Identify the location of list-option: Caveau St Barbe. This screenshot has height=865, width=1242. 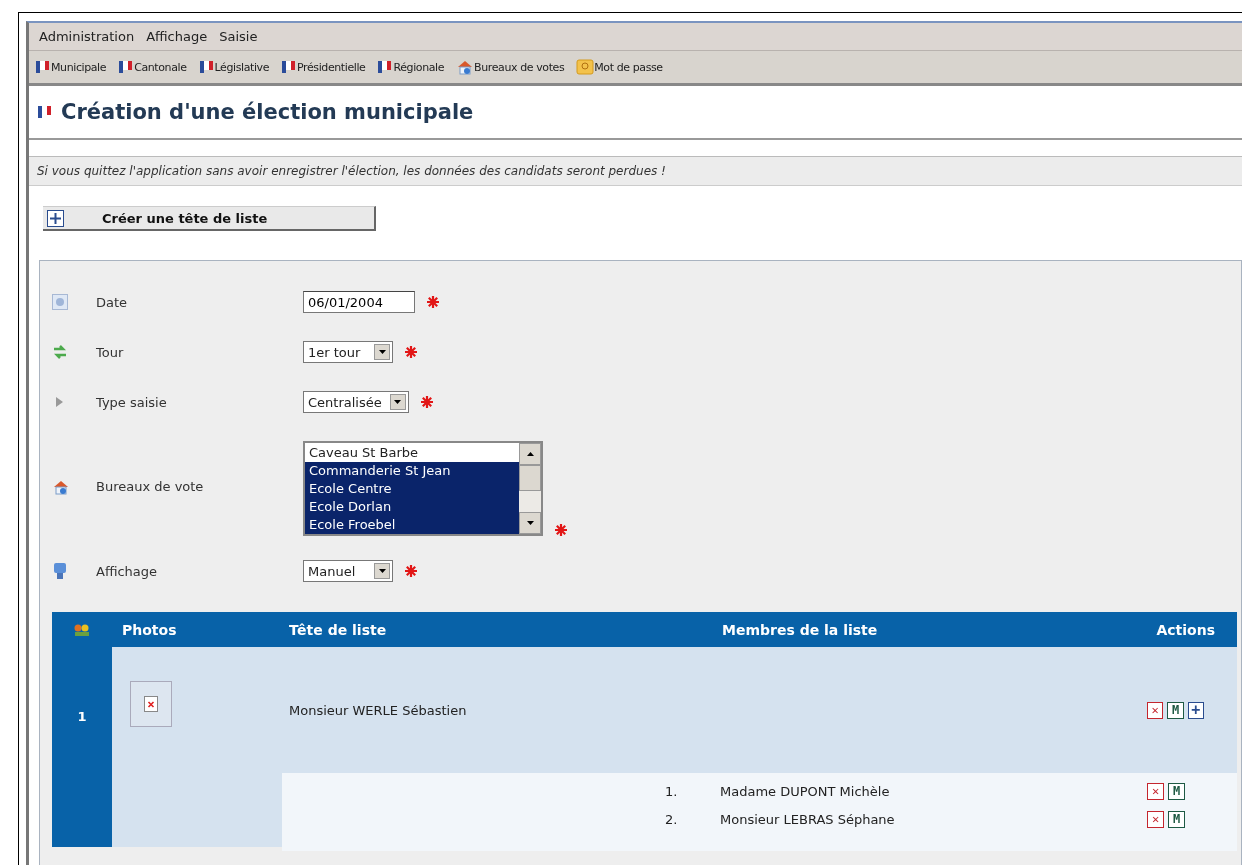
(412, 453).